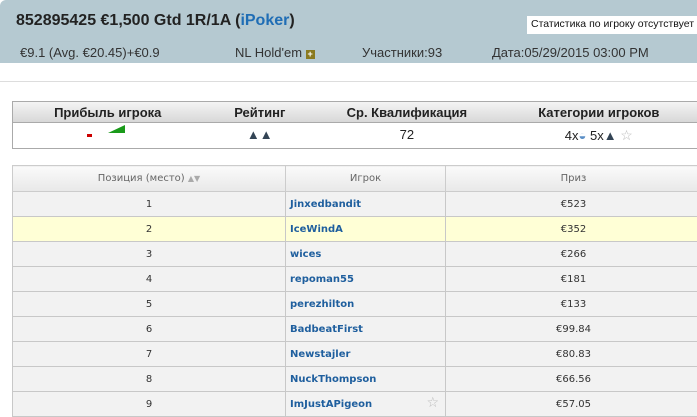 The height and width of the screenshot is (417, 697). What do you see at coordinates (366, 379) in the screenshot?
I see `player-link: NuckThompson` at bounding box center [366, 379].